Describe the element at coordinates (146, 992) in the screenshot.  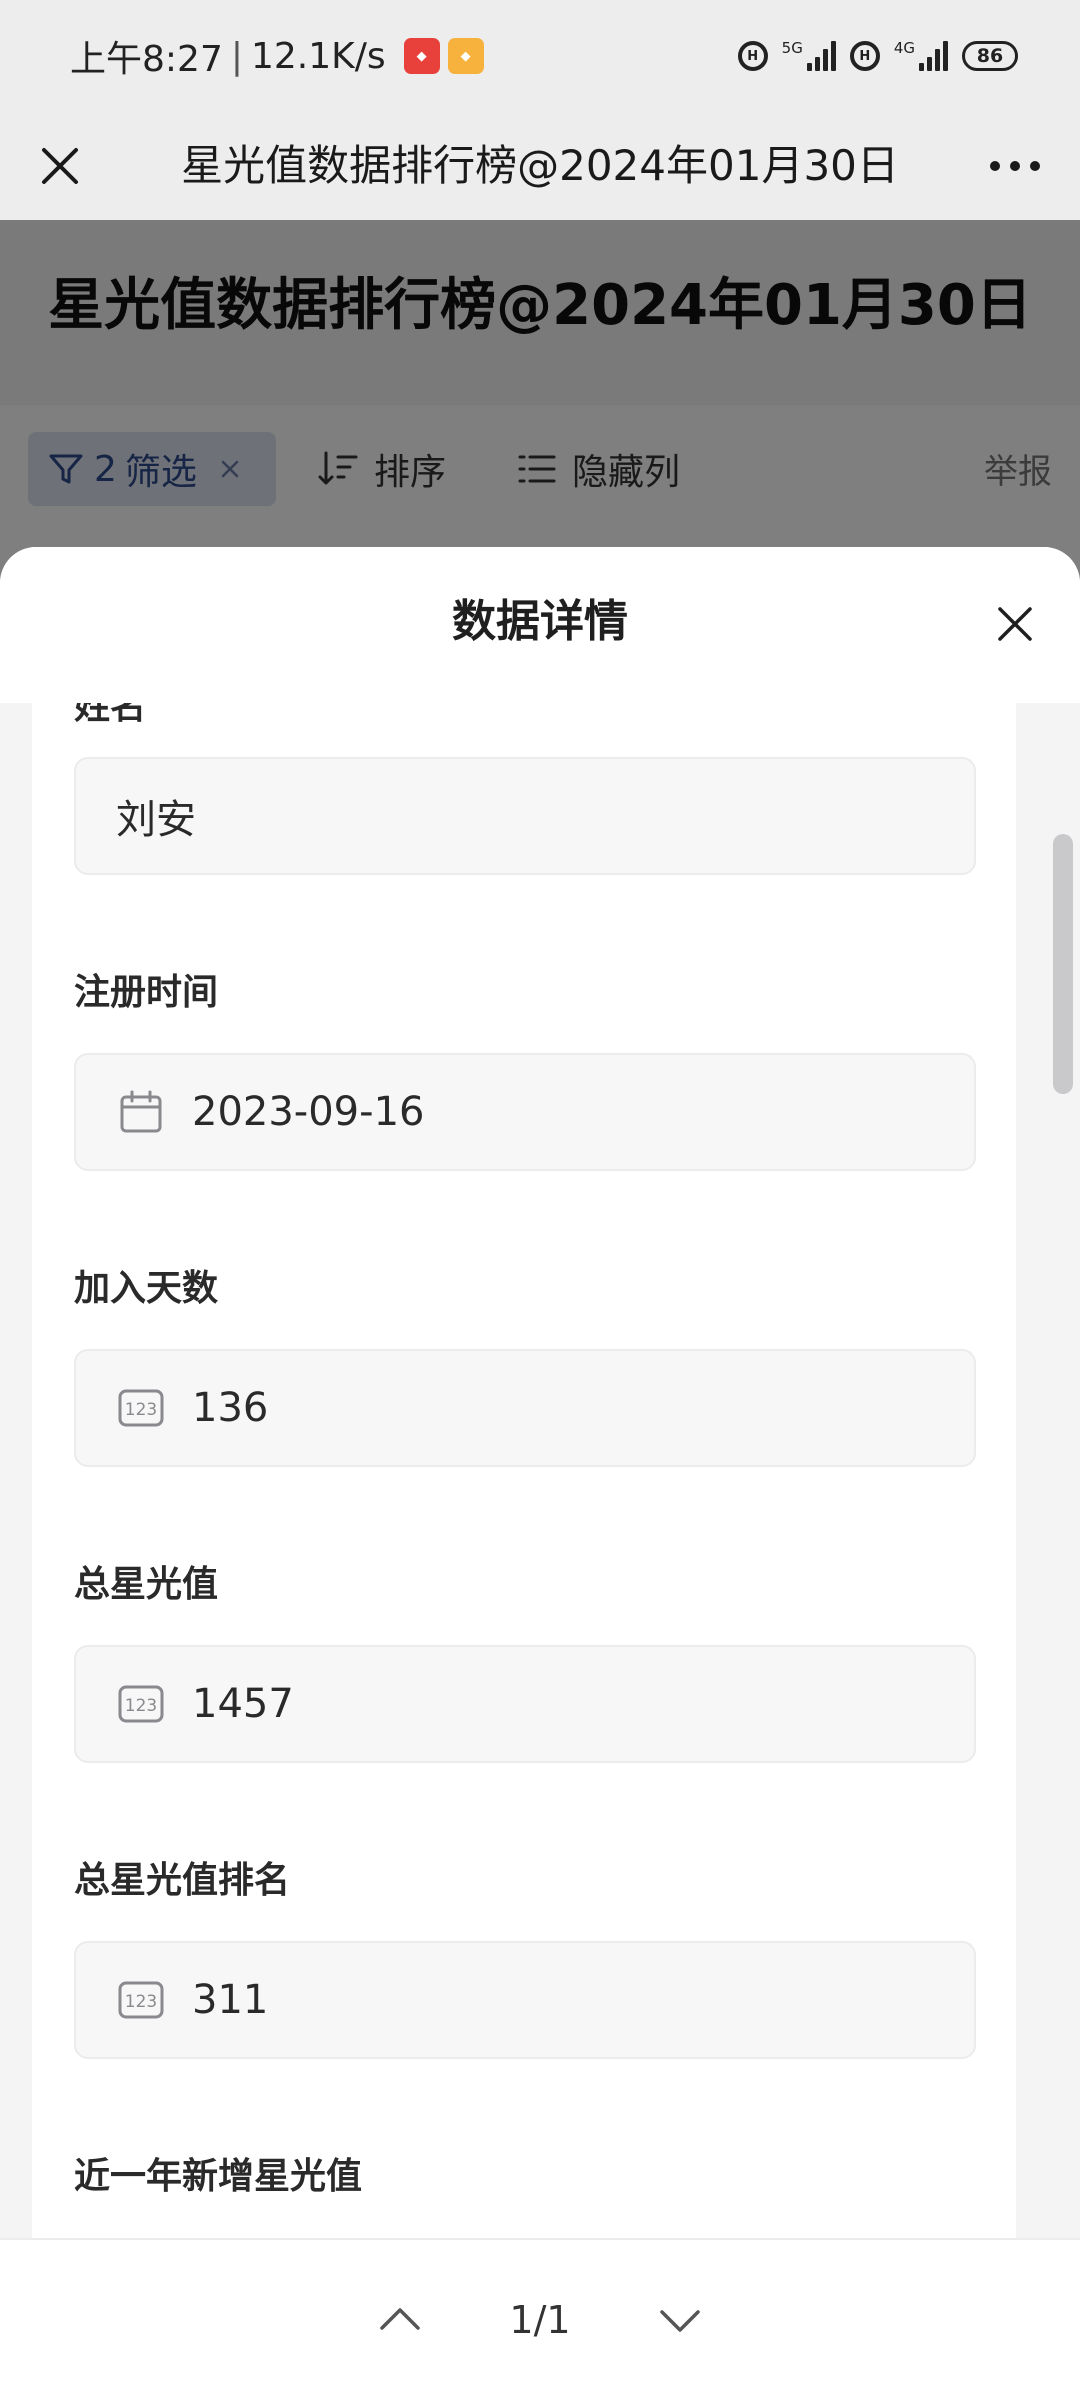
I see `field-label-register-time: 注册时间` at that location.